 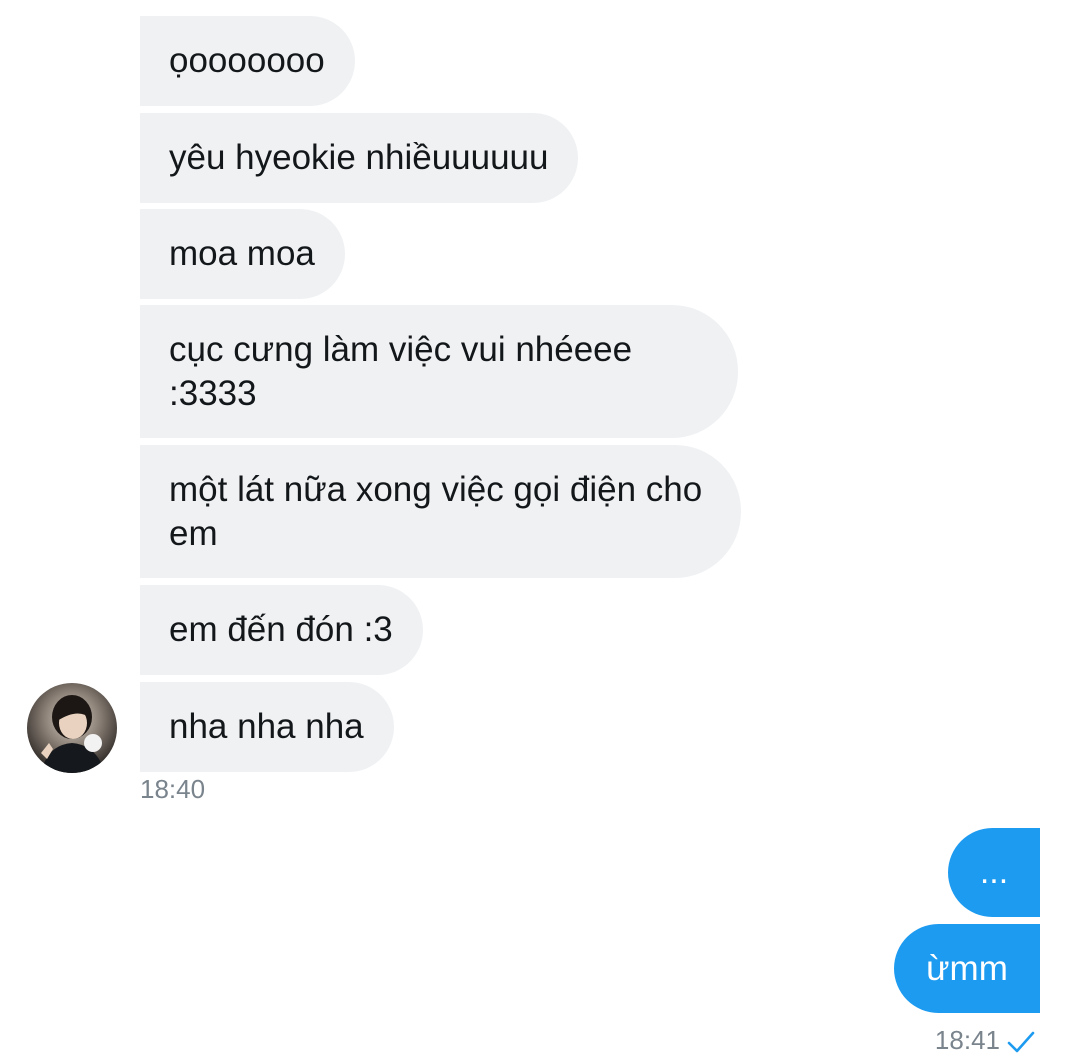 What do you see at coordinates (439, 371) in the screenshot?
I see `incoming-message: cục cưng làm việc vui nhéeee :3333` at bounding box center [439, 371].